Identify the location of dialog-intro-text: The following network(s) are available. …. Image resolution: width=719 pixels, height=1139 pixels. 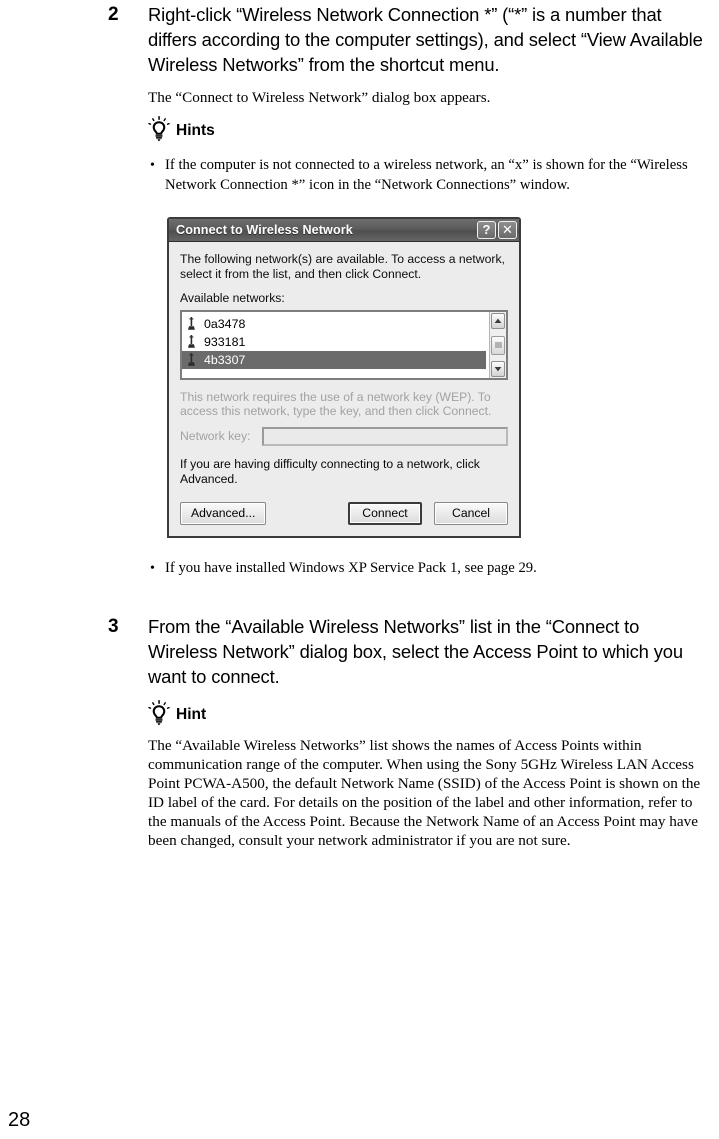
(342, 266).